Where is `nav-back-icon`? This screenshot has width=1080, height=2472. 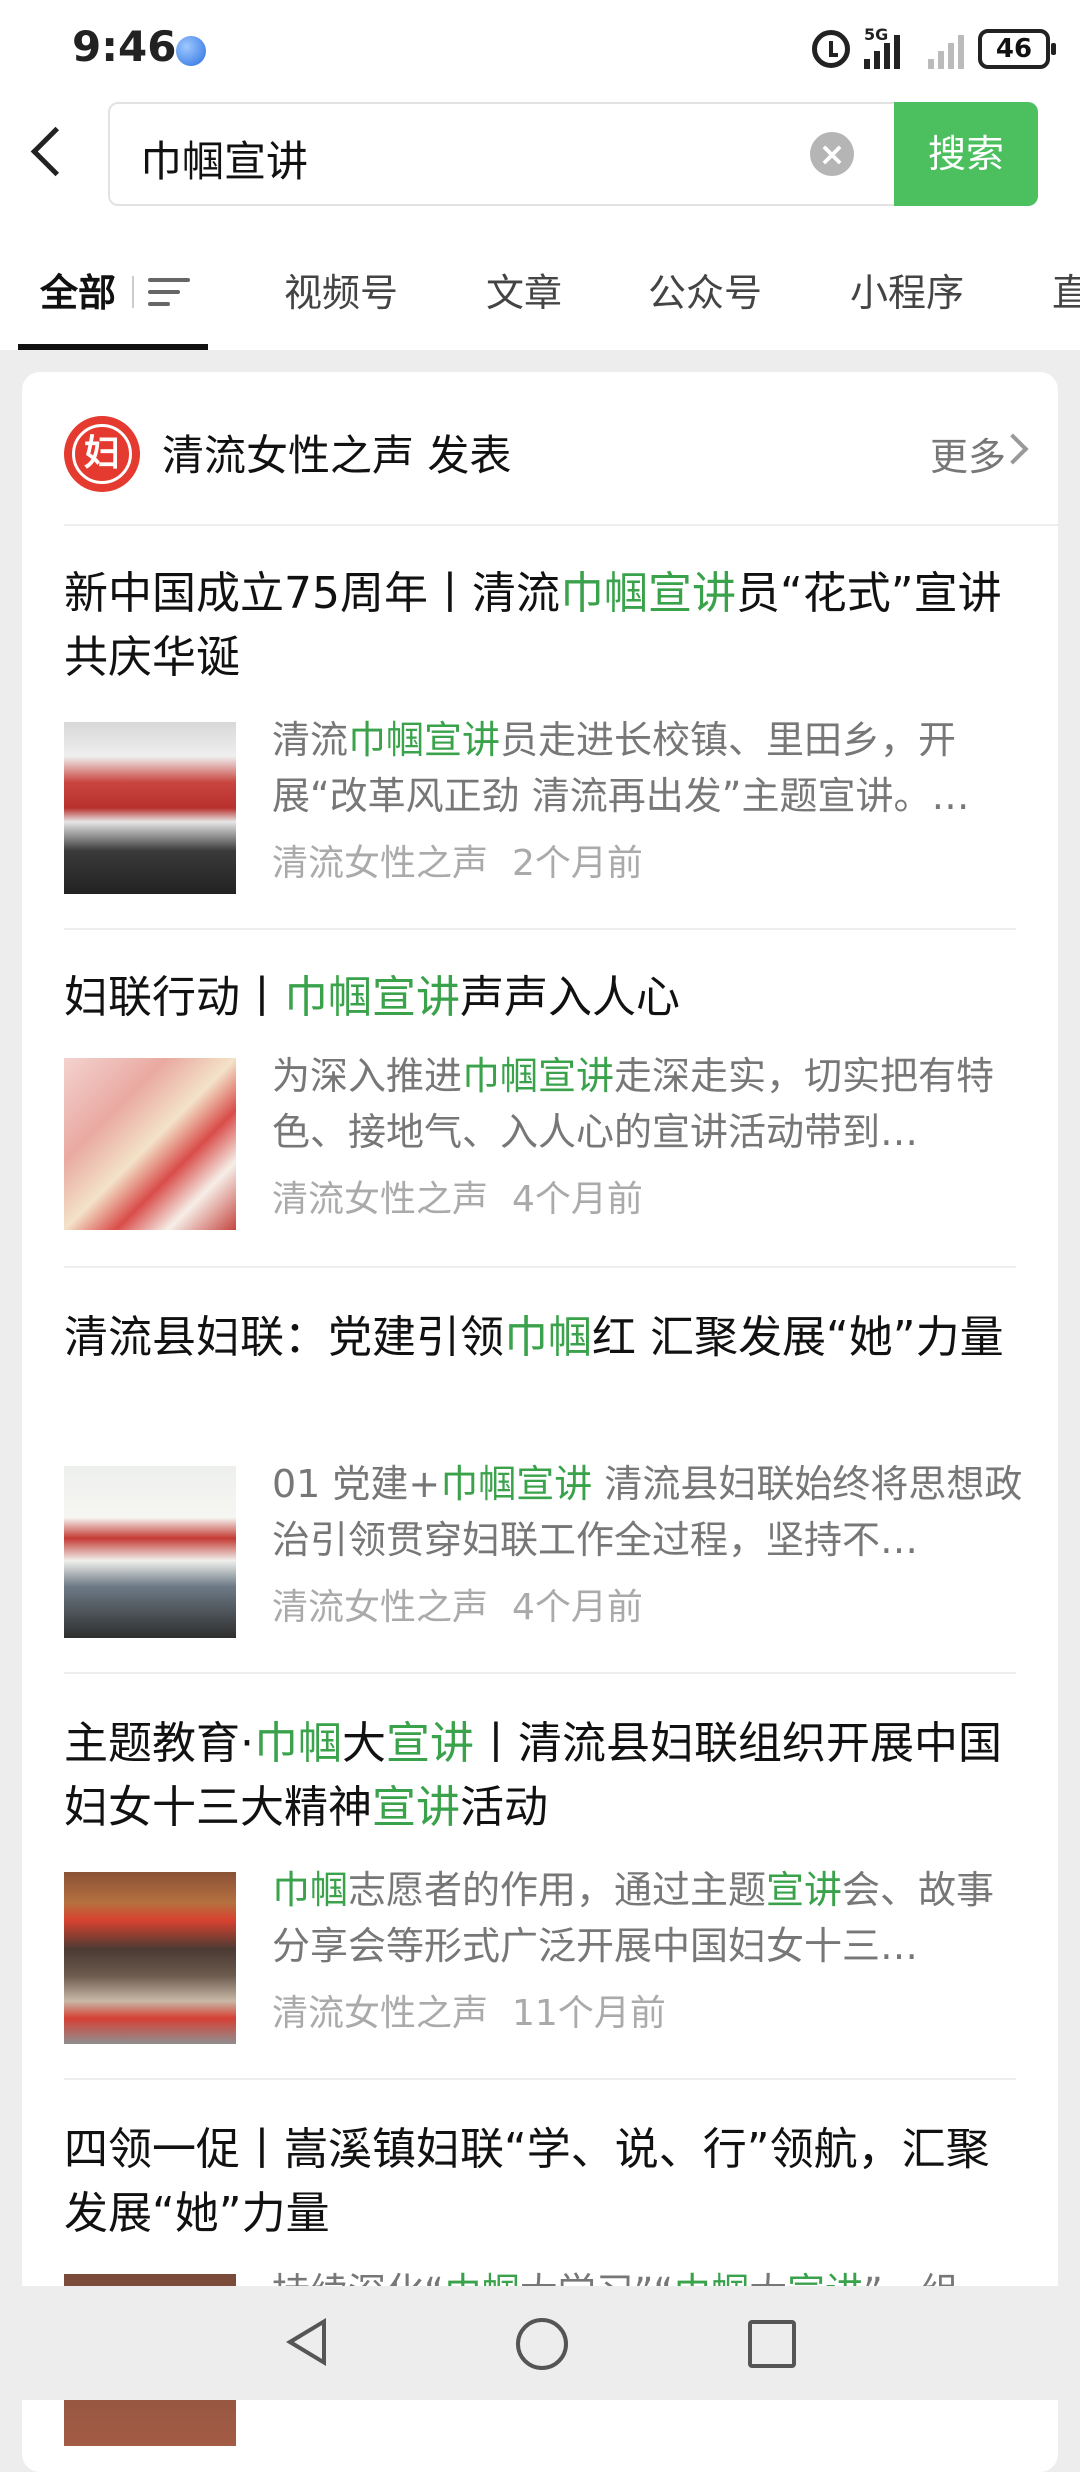
nav-back-icon is located at coordinates (306, 2342).